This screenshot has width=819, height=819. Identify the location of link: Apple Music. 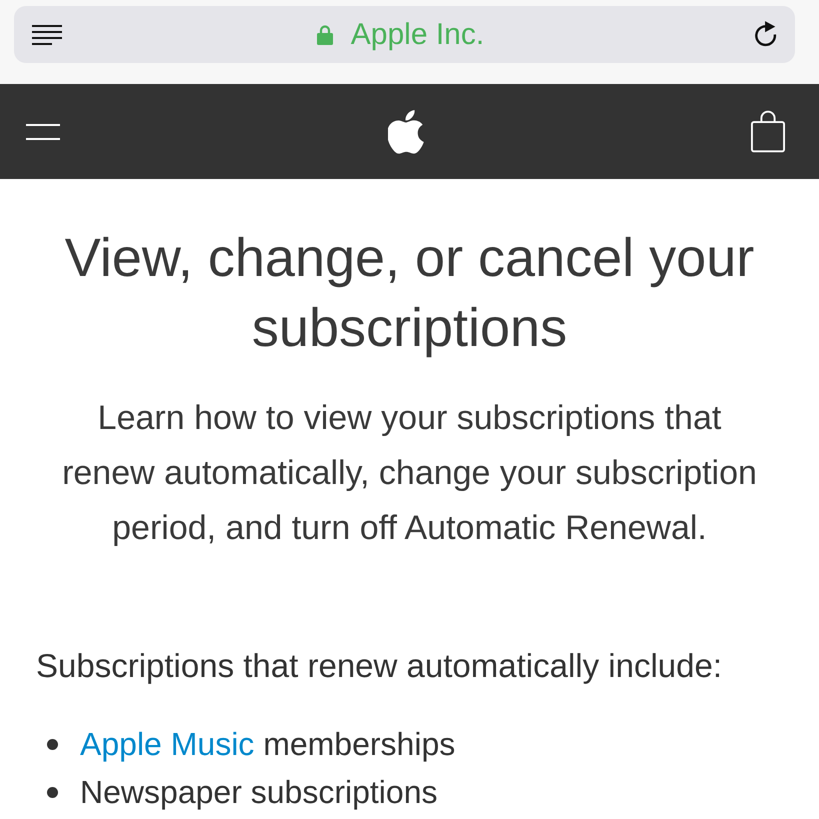
(167, 744).